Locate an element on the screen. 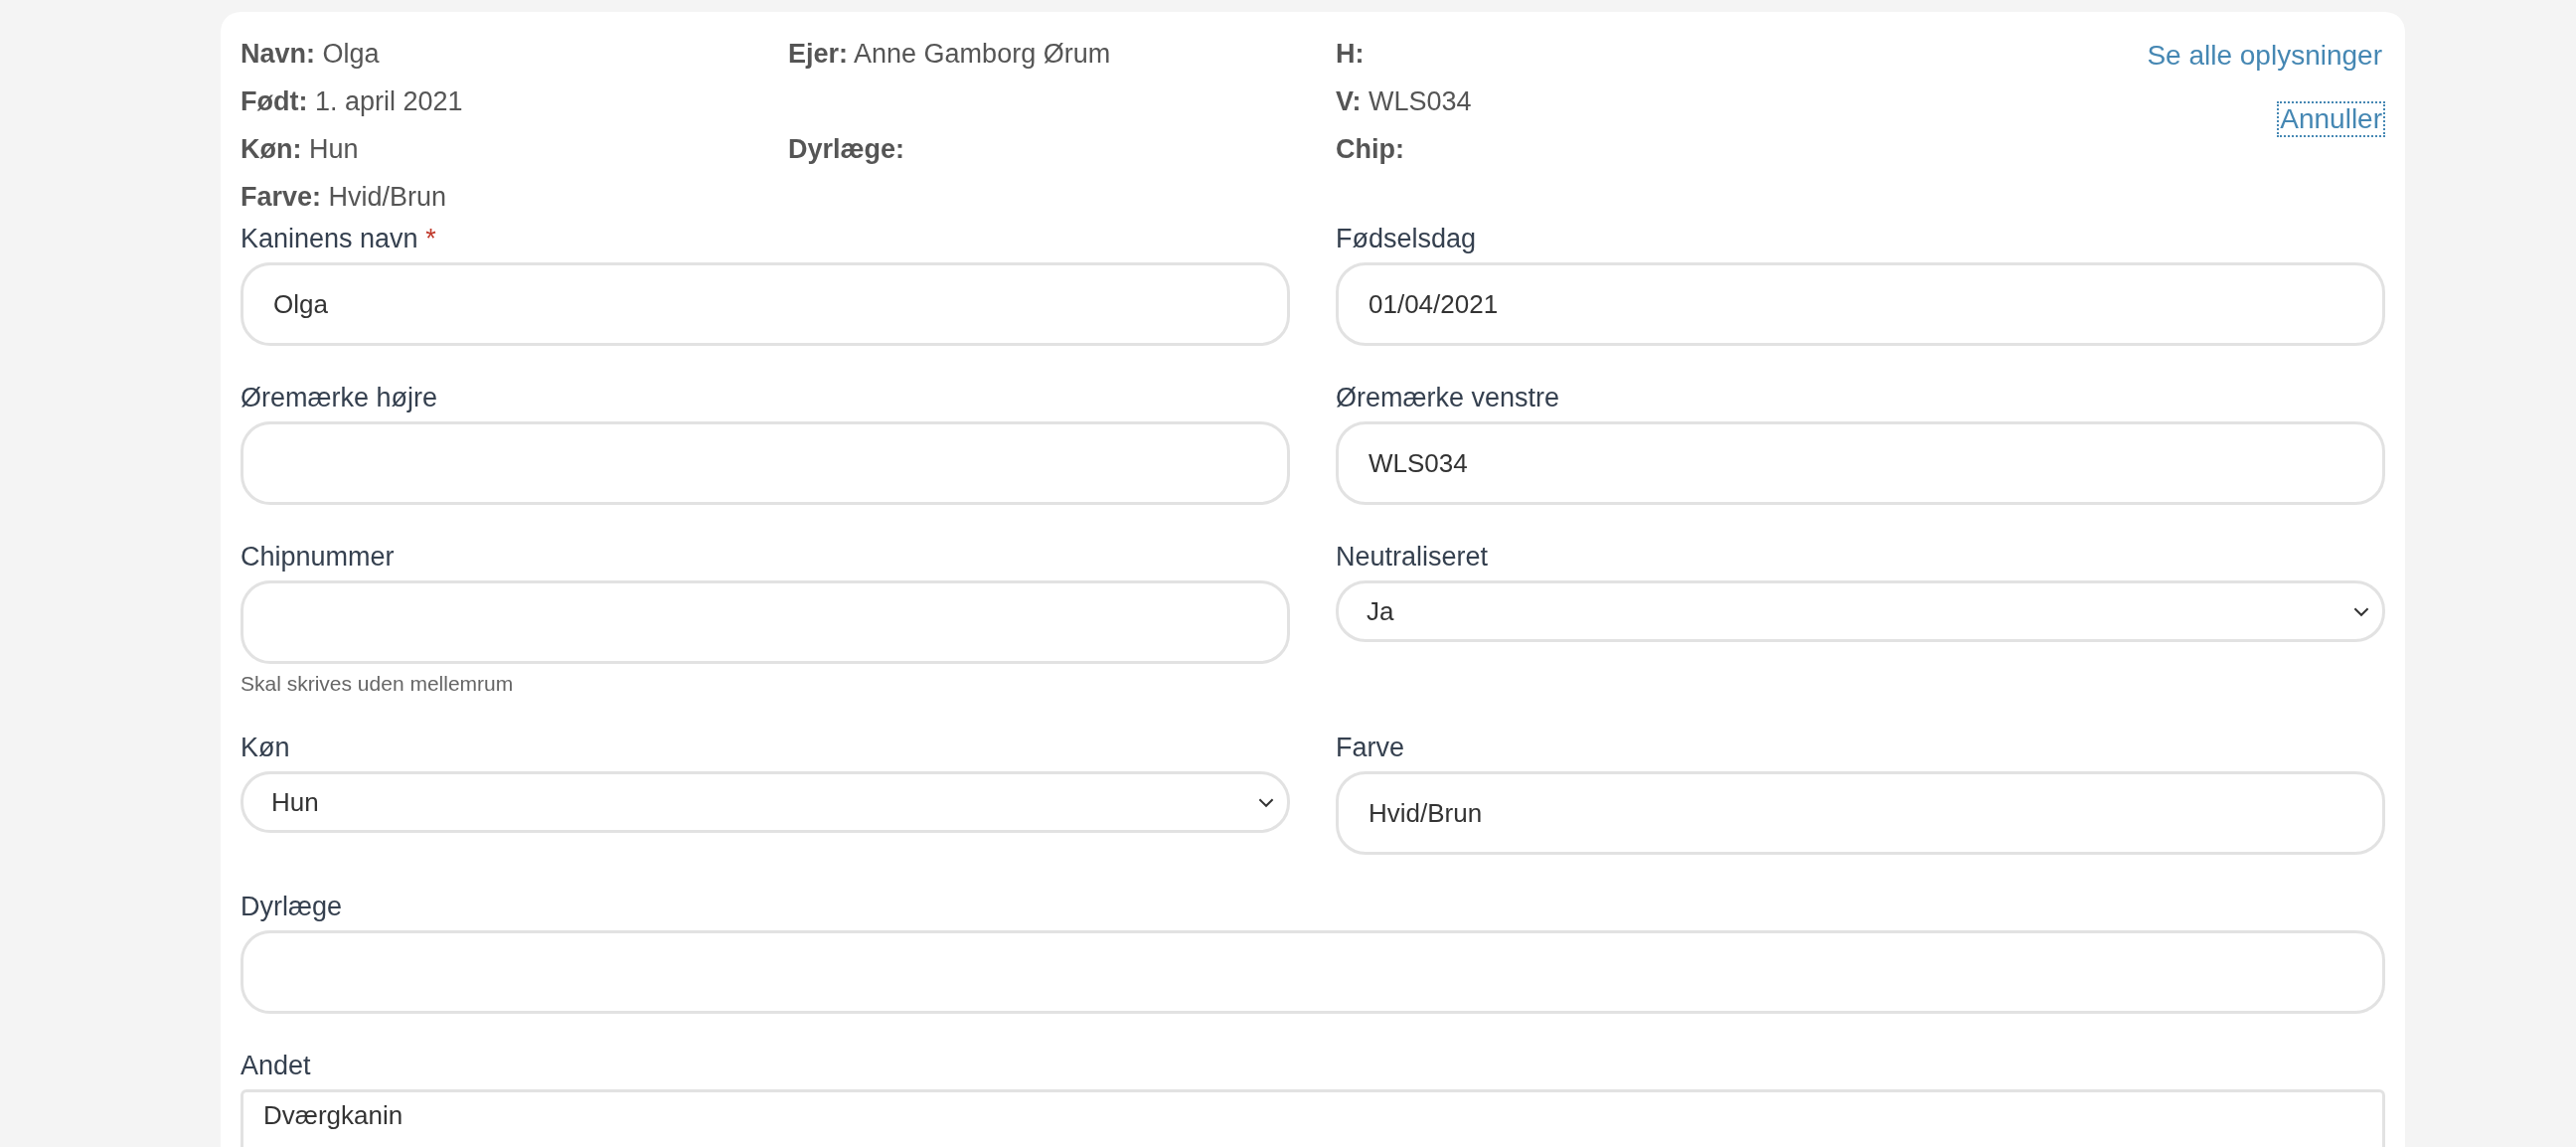 The height and width of the screenshot is (1147, 2576). input-field: Hvid/Brun is located at coordinates (1860, 813).